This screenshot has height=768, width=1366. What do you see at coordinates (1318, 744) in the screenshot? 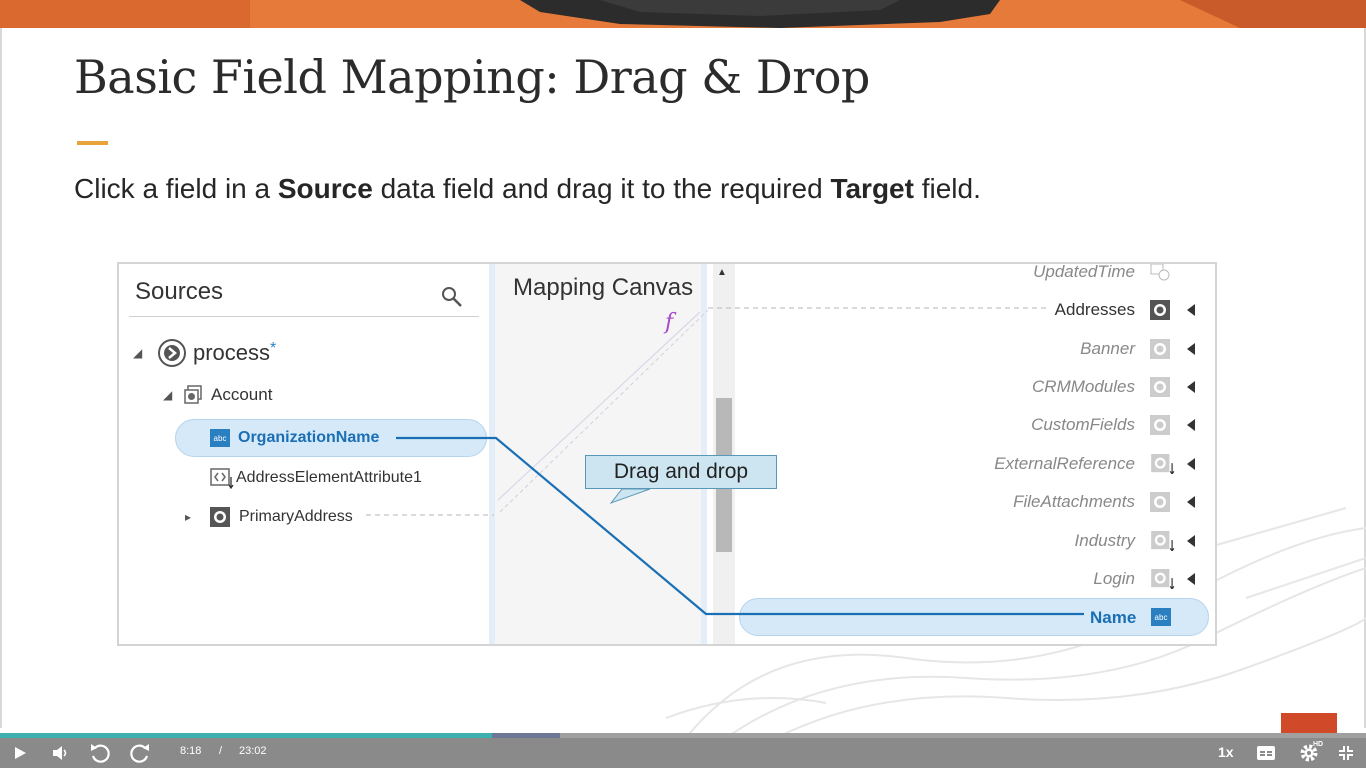
I see `hd-label: HD` at bounding box center [1318, 744].